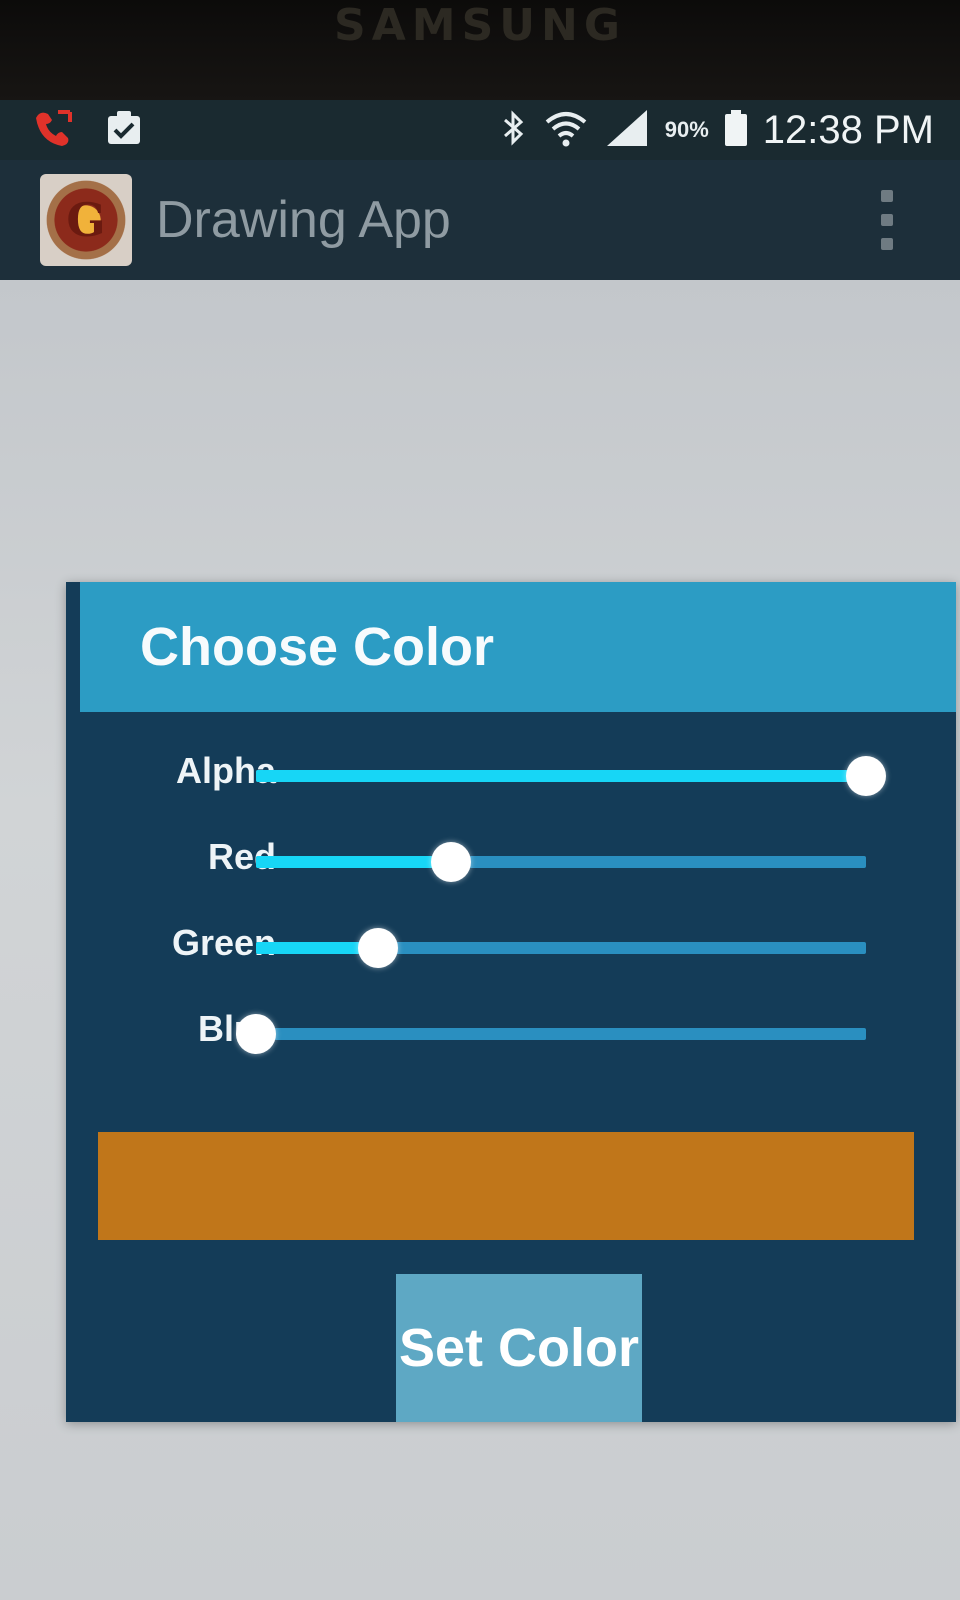 The height and width of the screenshot is (1600, 960). I want to click on dialog-header: Choose Color, so click(518, 647).